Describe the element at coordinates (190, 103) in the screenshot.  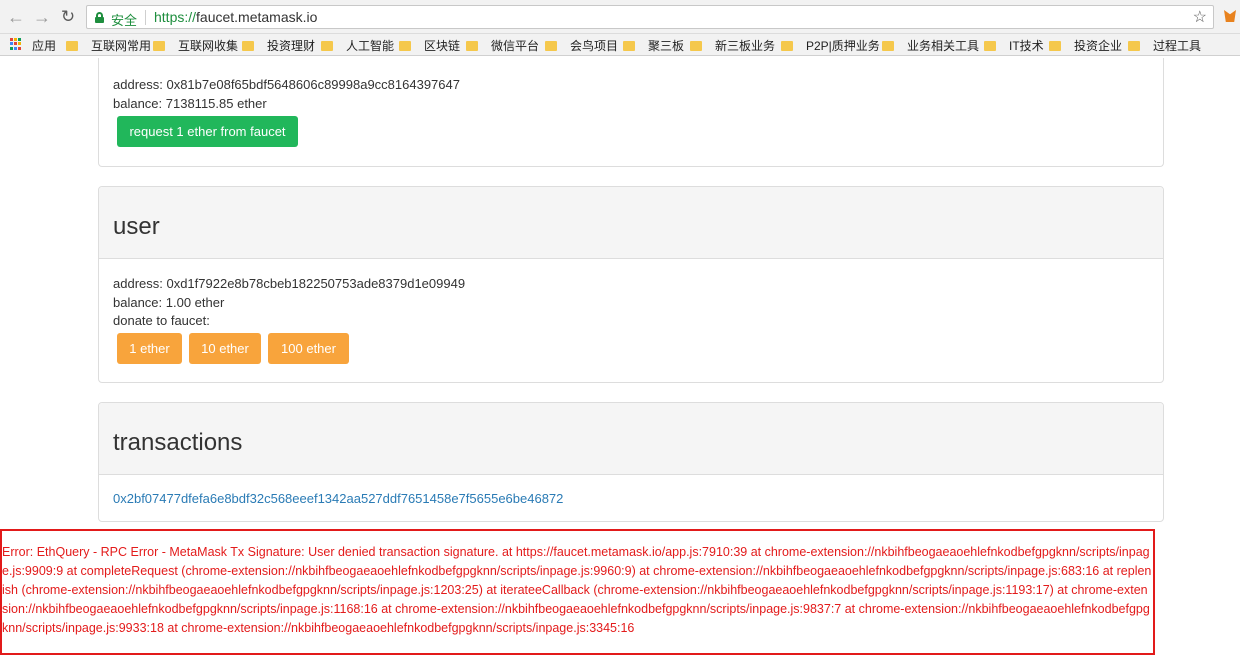
I see `faucet-balance: balance: 7138115.85 ether` at that location.